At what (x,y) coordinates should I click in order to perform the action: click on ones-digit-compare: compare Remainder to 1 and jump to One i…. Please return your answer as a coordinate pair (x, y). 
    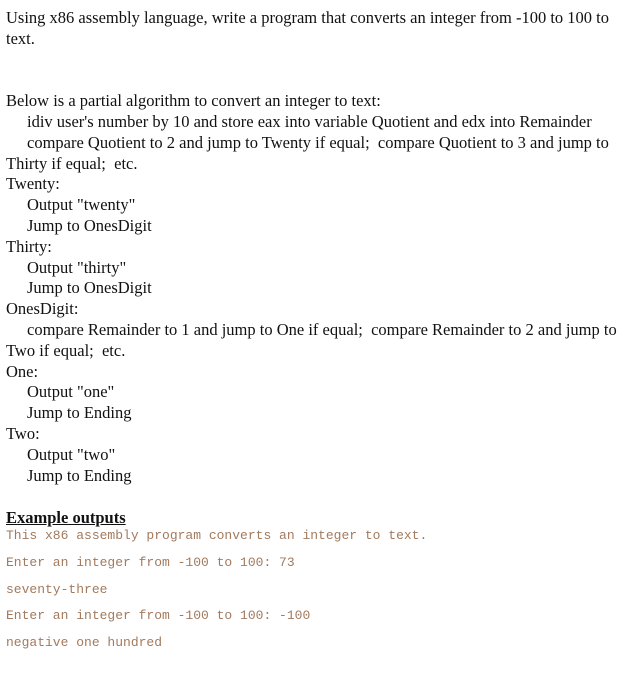
    Looking at the image, I should click on (322, 329).